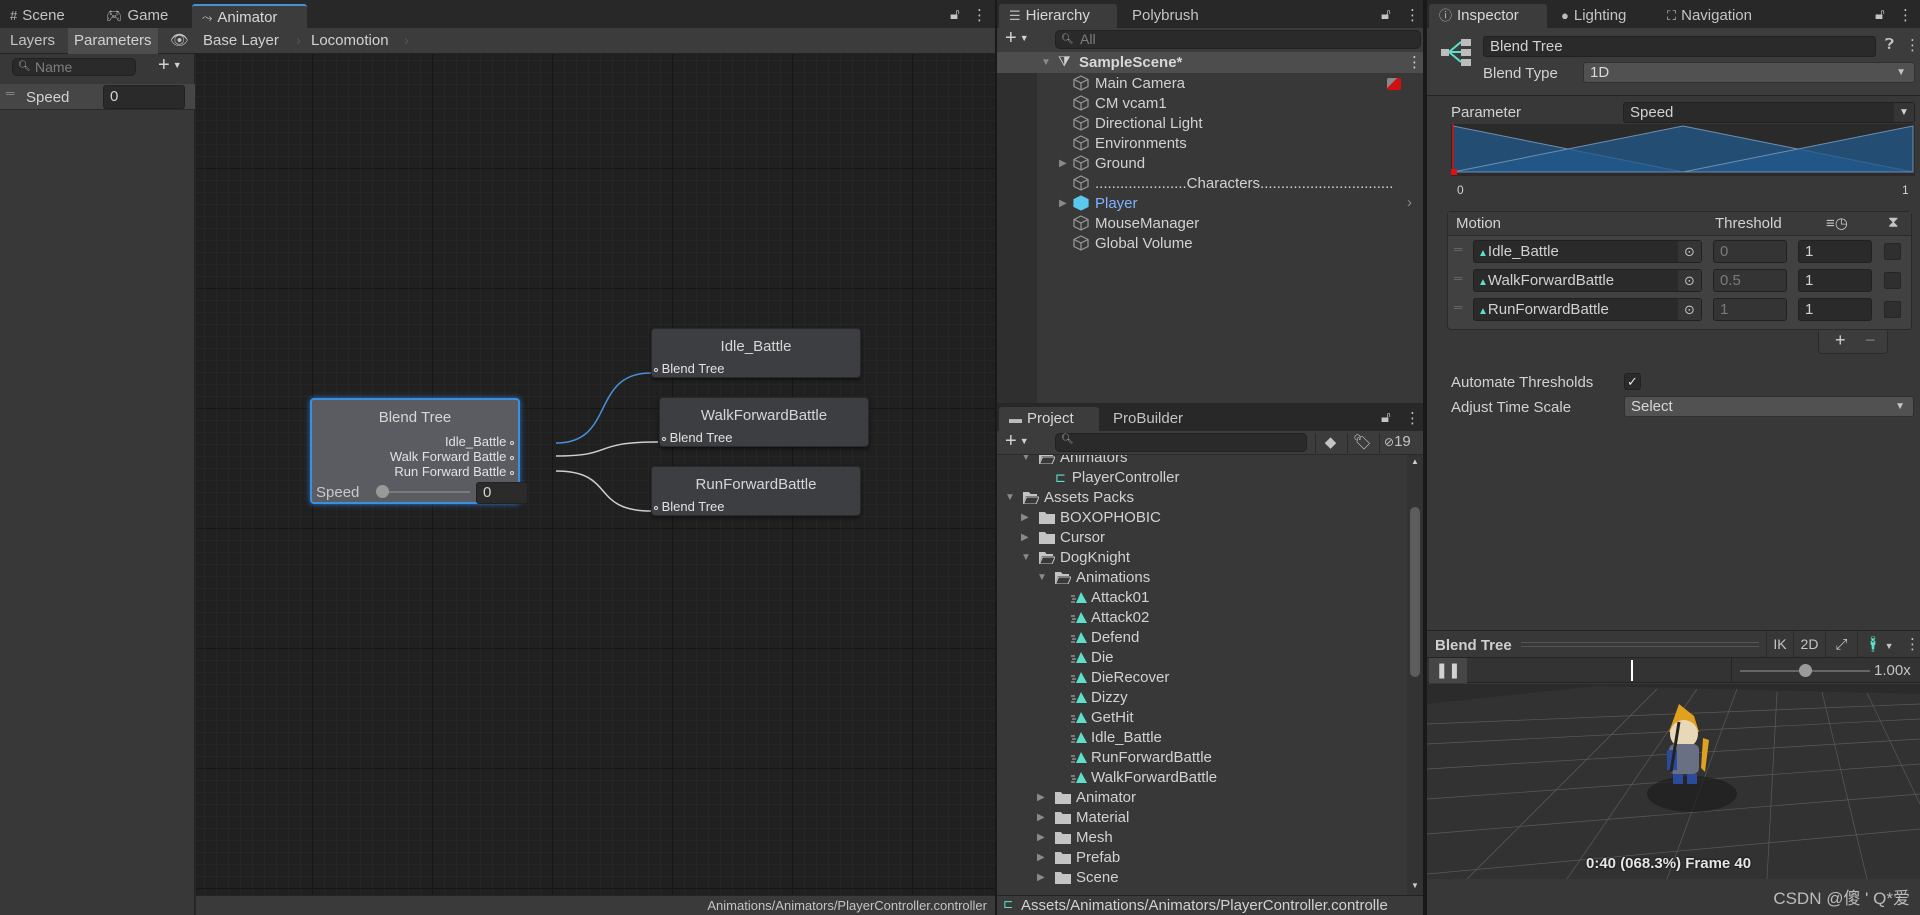 Image resolution: width=1920 pixels, height=915 pixels. What do you see at coordinates (426, 492) in the screenshot?
I see `speed-slider-track` at bounding box center [426, 492].